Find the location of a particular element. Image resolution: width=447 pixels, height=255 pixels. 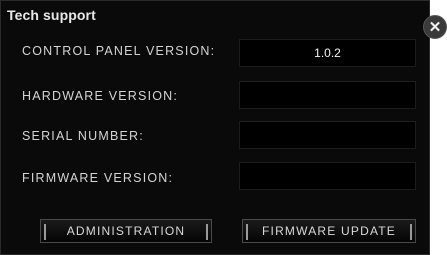

serial-number-label: SERIAL NUMBER: is located at coordinates (83, 136).